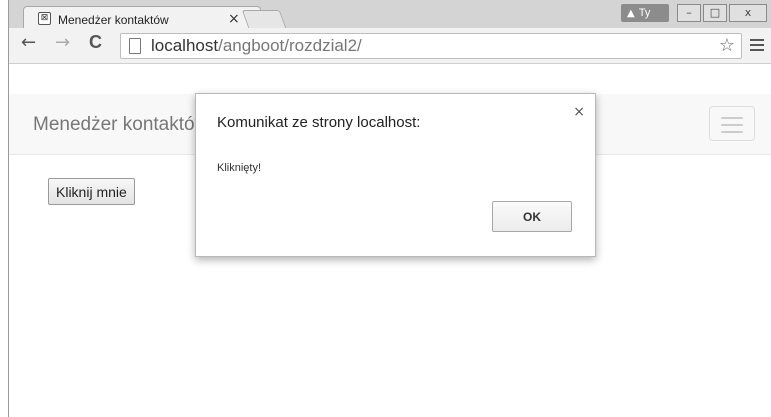 The width and height of the screenshot is (771, 417). Describe the element at coordinates (732, 123) in the screenshot. I see `navbar-toggle-icon` at that location.